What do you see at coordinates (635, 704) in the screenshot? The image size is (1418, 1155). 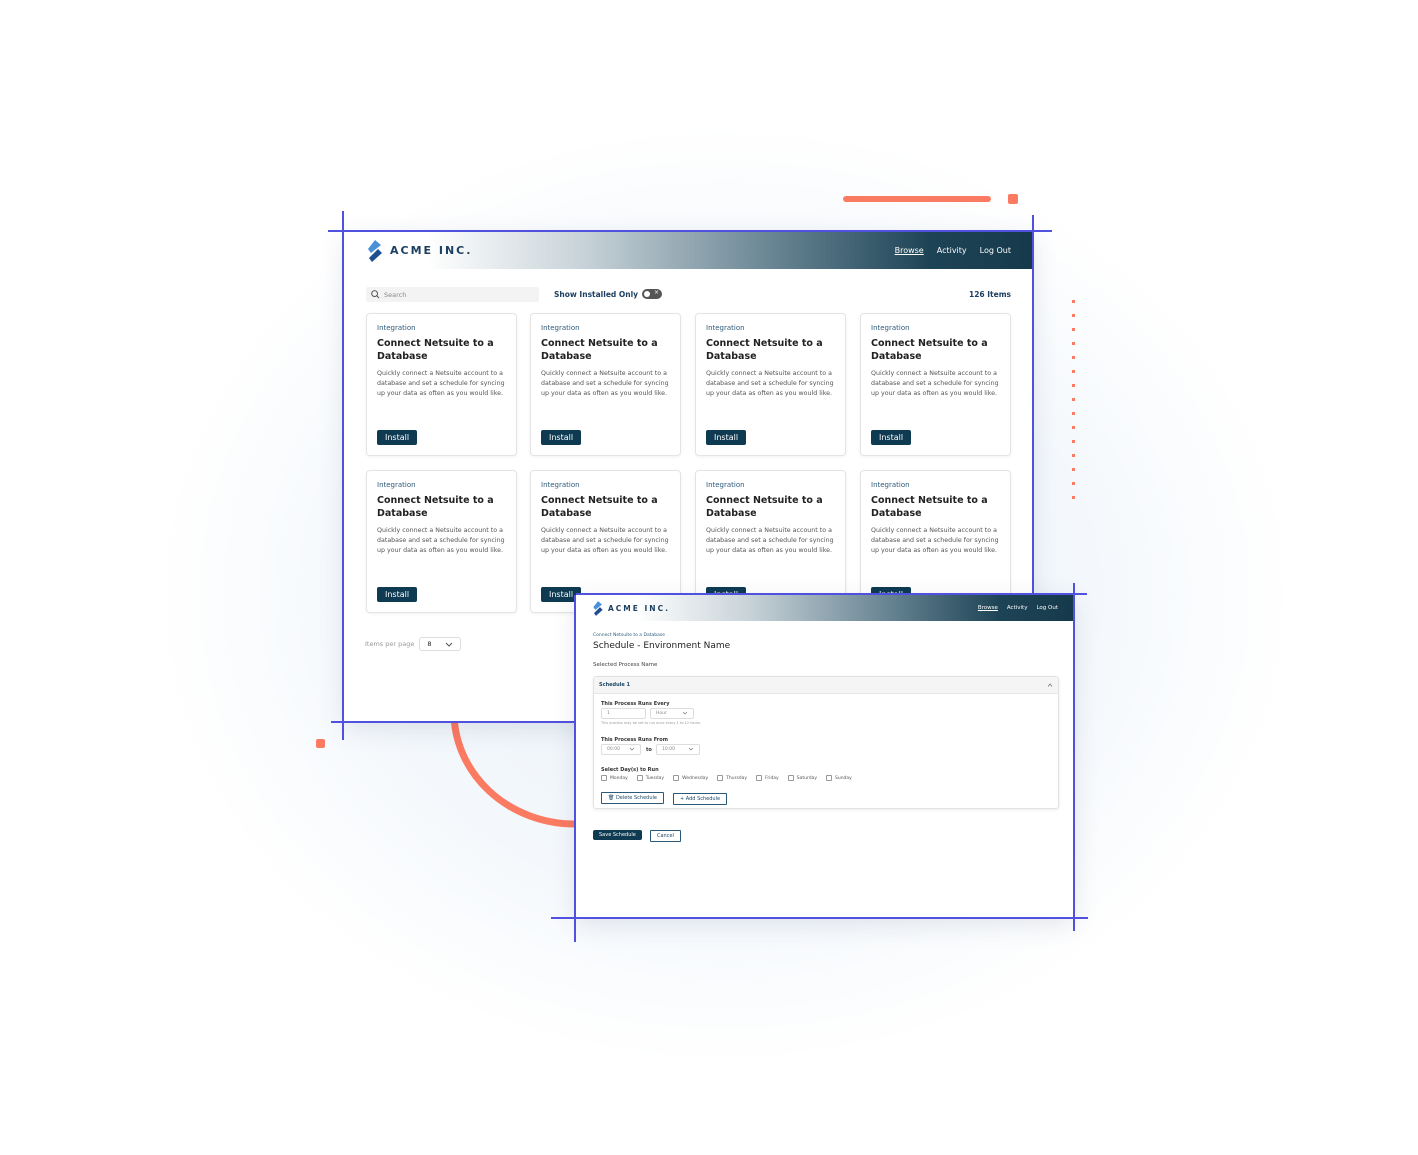 I see `runs-every-label: This Process Runs Every` at bounding box center [635, 704].